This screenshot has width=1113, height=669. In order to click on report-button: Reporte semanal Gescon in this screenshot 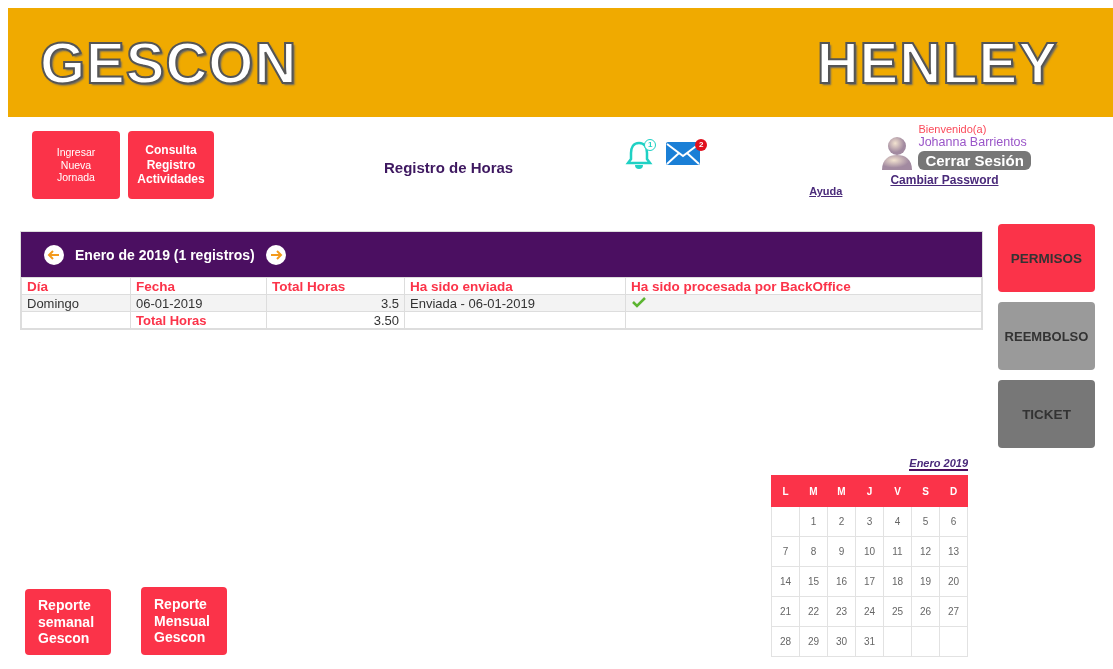, I will do `click(68, 622)`.